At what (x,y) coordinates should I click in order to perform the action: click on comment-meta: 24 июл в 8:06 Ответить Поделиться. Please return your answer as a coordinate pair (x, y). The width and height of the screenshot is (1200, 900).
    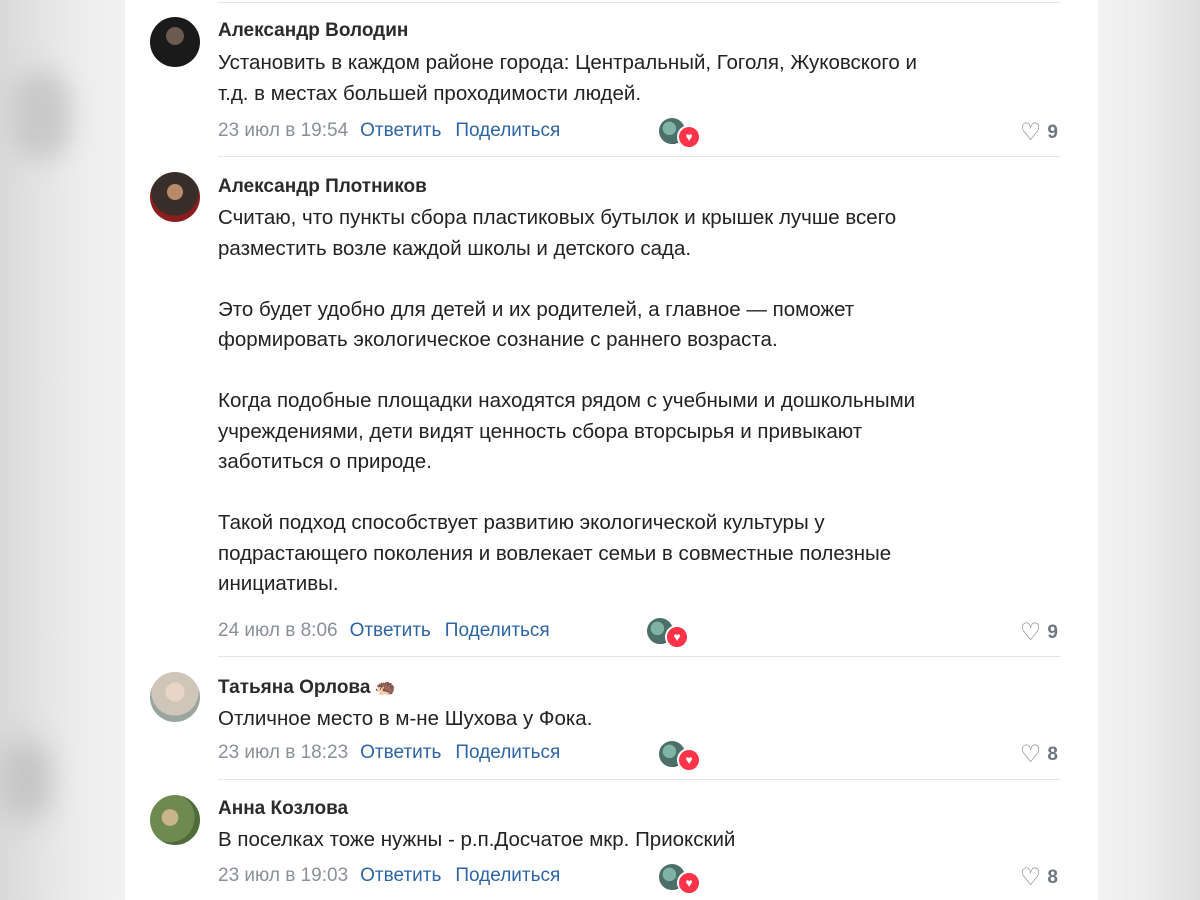
    Looking at the image, I should click on (384, 631).